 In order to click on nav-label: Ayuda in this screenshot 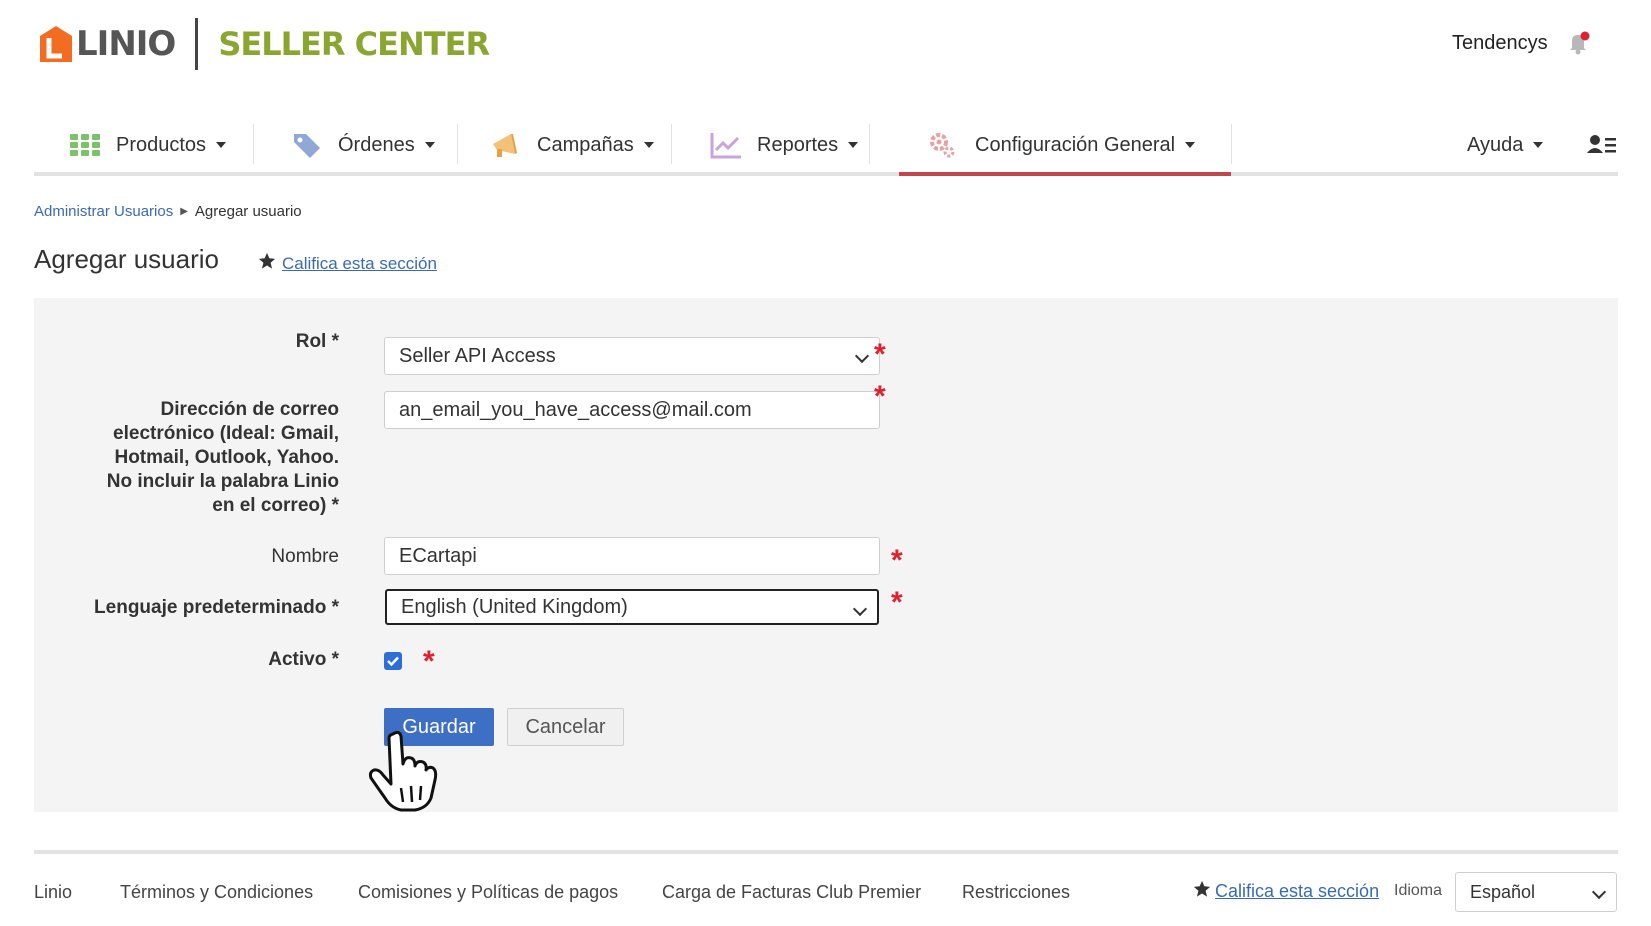, I will do `click(1495, 144)`.